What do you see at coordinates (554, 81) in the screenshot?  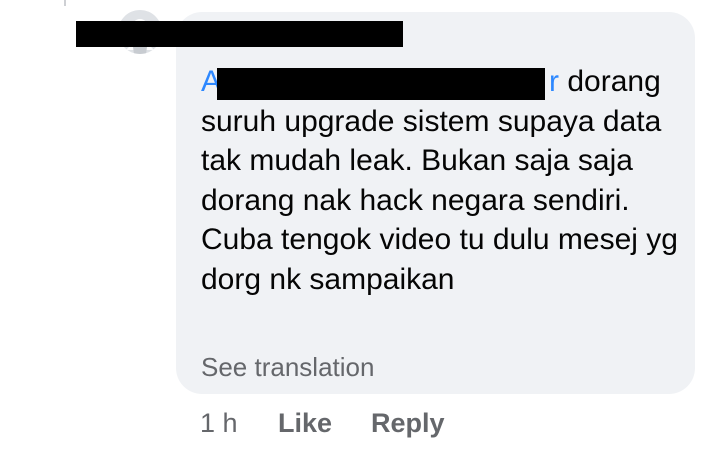 I see `tagged-user-last-letter: r` at bounding box center [554, 81].